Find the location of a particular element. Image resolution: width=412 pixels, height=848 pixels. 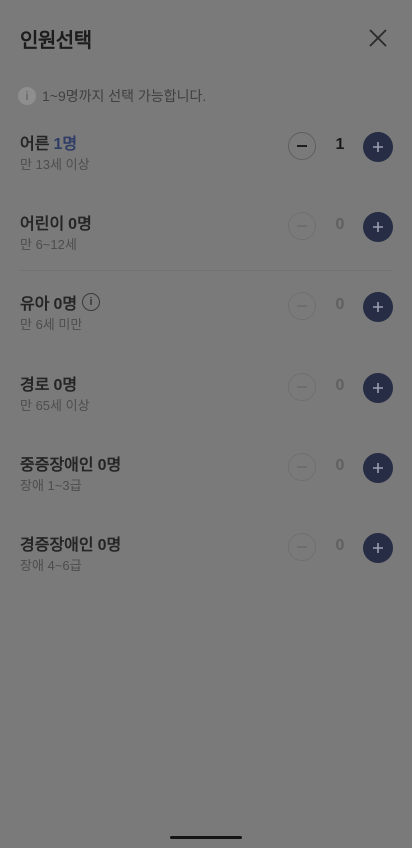

passenger-age-range: 만 65세 이상 is located at coordinates (55, 405).